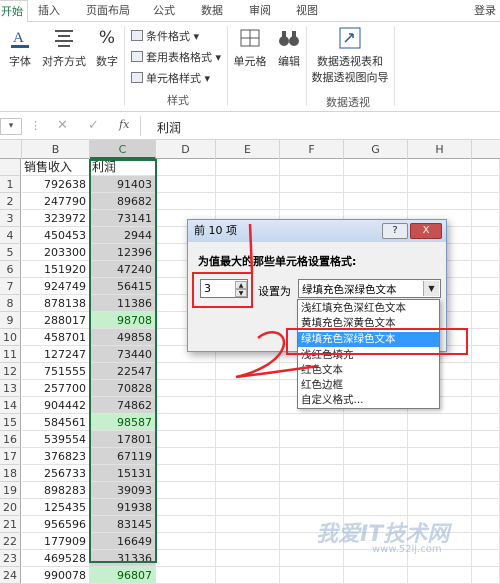 The height and width of the screenshot is (584, 500). Describe the element at coordinates (368, 308) in the screenshot. I see `option-light-red: 浅红填充色深红色文本` at that location.